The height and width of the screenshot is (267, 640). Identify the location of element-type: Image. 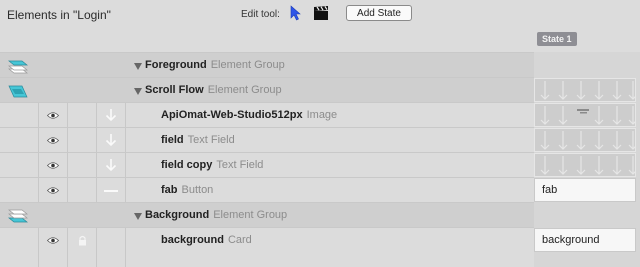
(322, 115).